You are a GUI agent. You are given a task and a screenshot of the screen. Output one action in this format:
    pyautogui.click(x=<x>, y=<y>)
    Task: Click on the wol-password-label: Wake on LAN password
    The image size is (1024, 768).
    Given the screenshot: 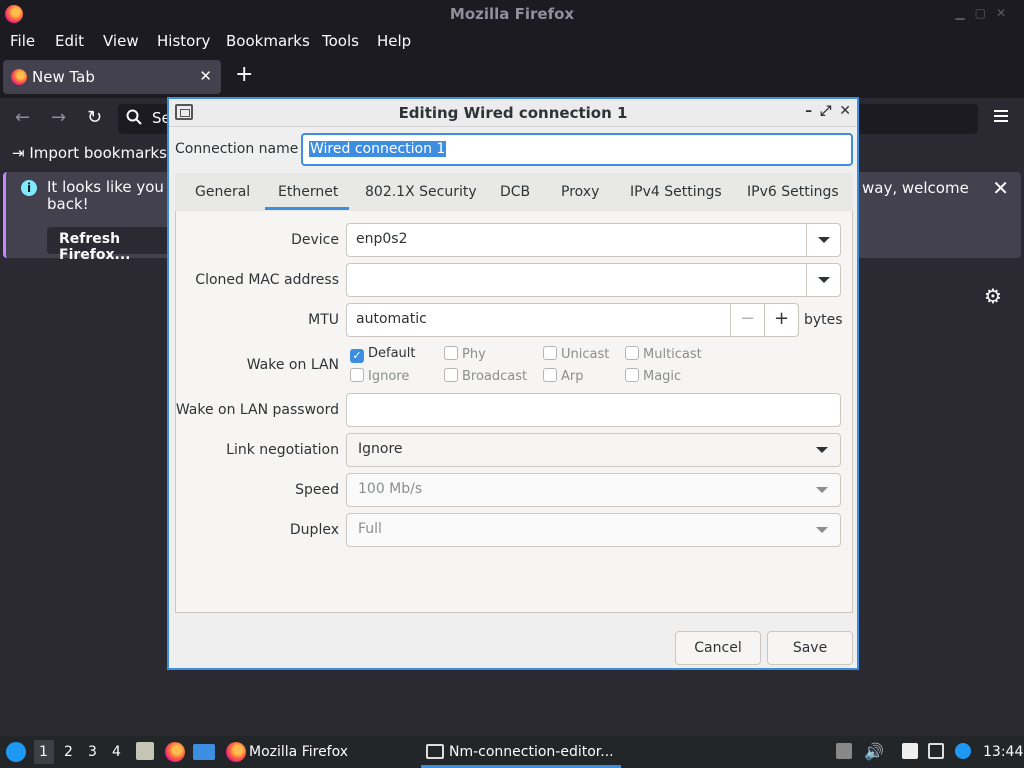 What is the action you would take?
    pyautogui.click(x=257, y=410)
    